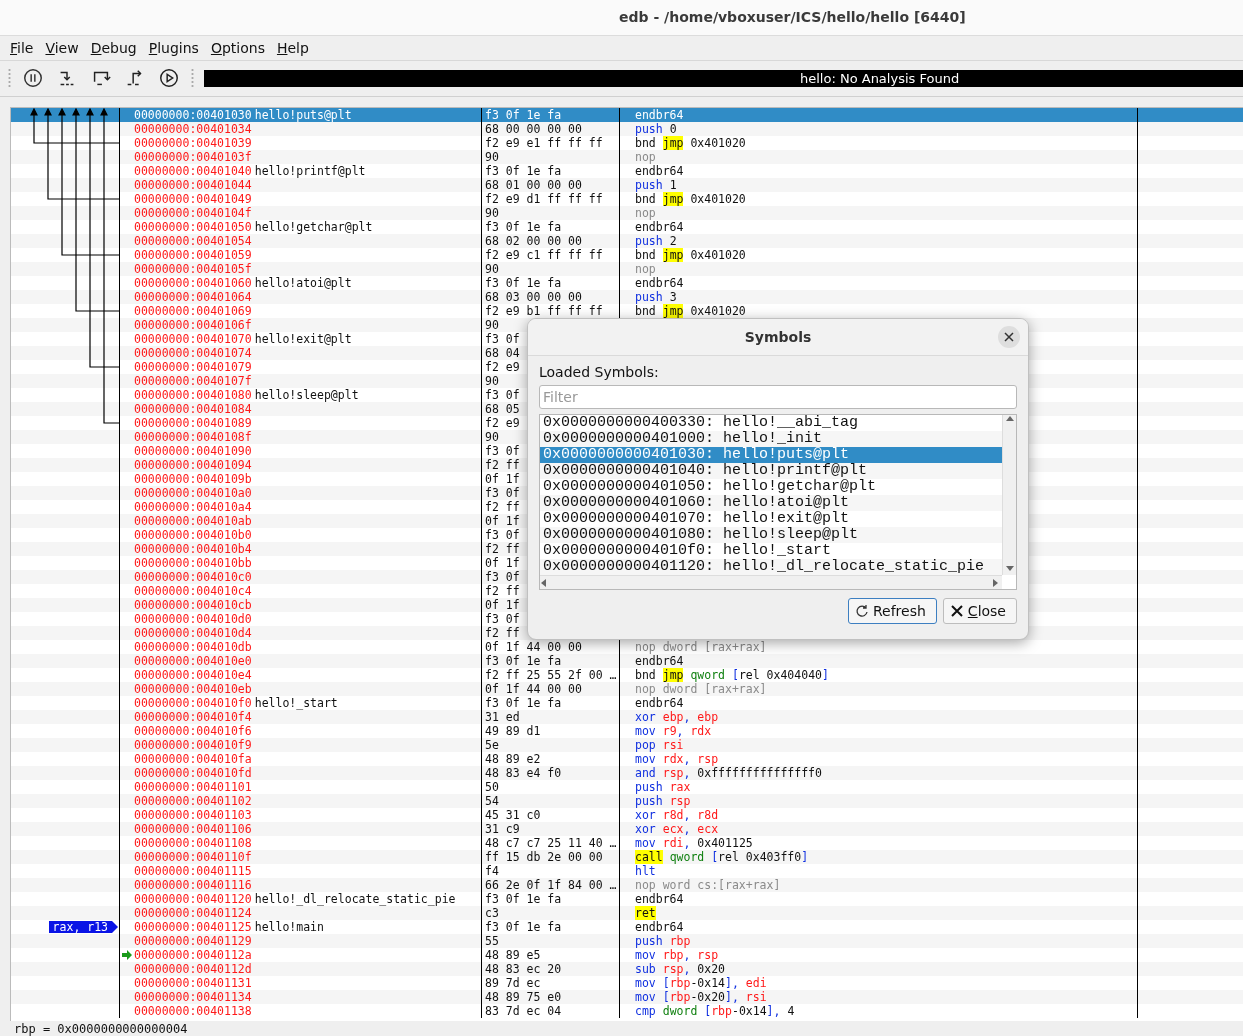 The height and width of the screenshot is (1036, 1243). What do you see at coordinates (551, 828) in the screenshot?
I see `bytes-text: 31 c9` at bounding box center [551, 828].